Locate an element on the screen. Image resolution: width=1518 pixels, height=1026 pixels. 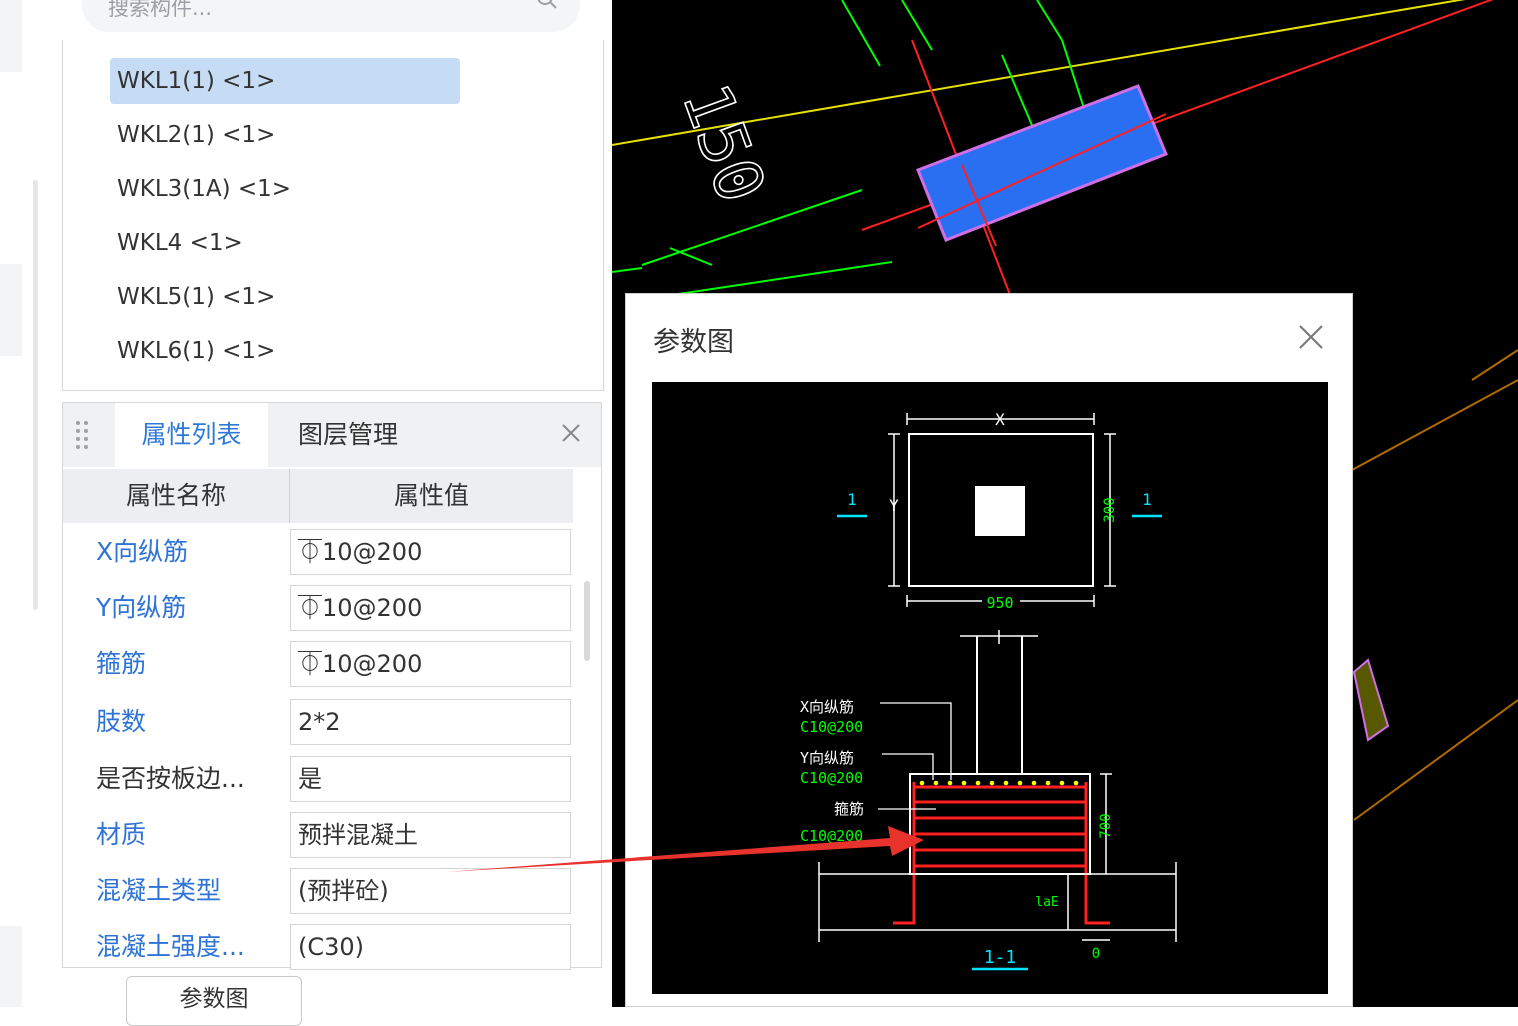
dialog-title: 参数图 is located at coordinates (693, 342).